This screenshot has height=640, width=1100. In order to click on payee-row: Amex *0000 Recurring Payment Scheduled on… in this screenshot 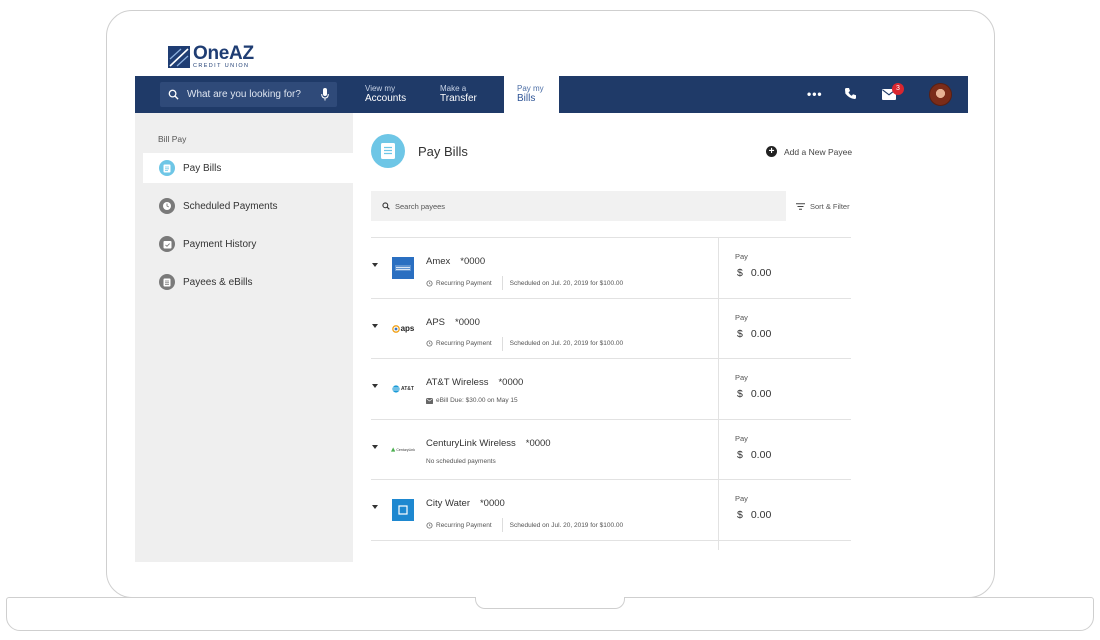, I will do `click(611, 268)`.